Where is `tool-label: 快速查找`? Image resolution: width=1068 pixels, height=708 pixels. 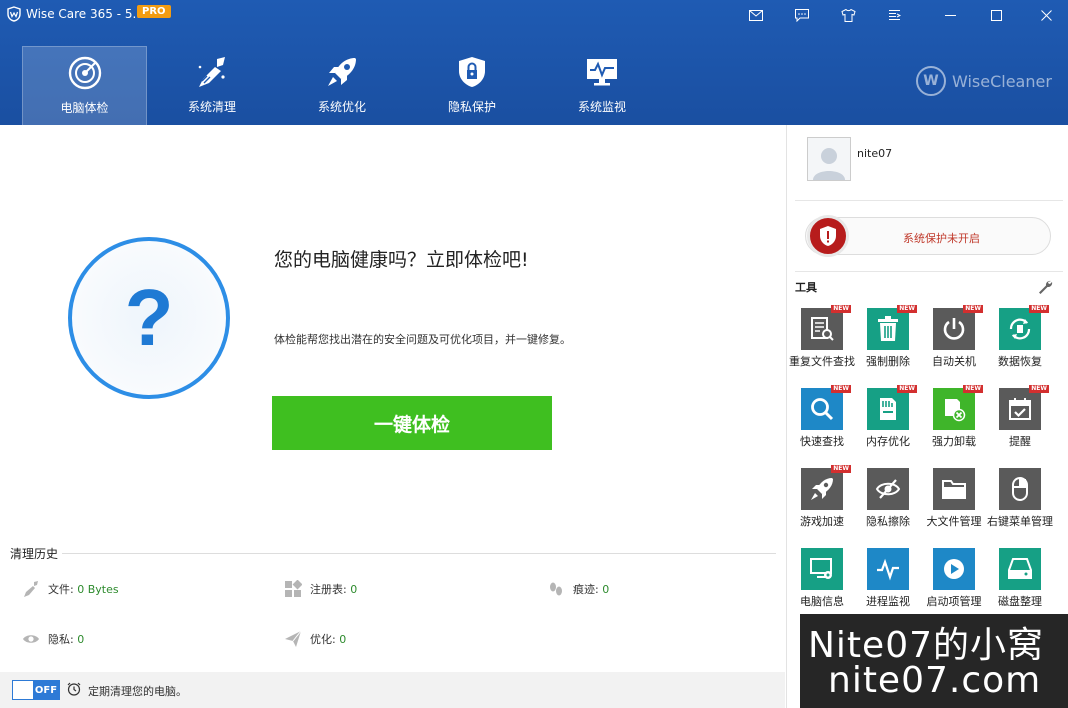 tool-label: 快速查找 is located at coordinates (822, 441).